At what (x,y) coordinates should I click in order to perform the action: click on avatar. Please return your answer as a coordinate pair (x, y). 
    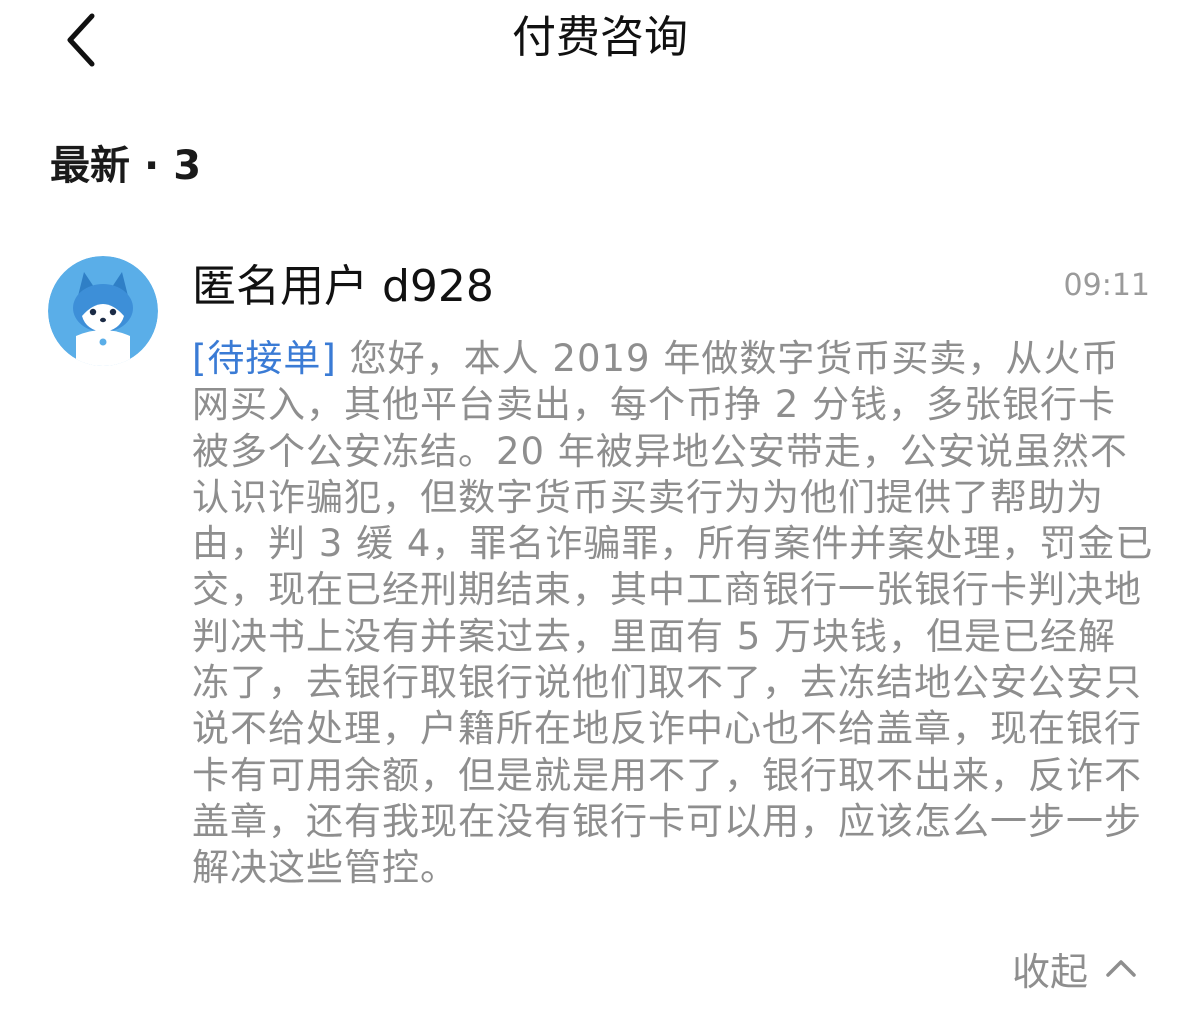
    Looking at the image, I should click on (103, 311).